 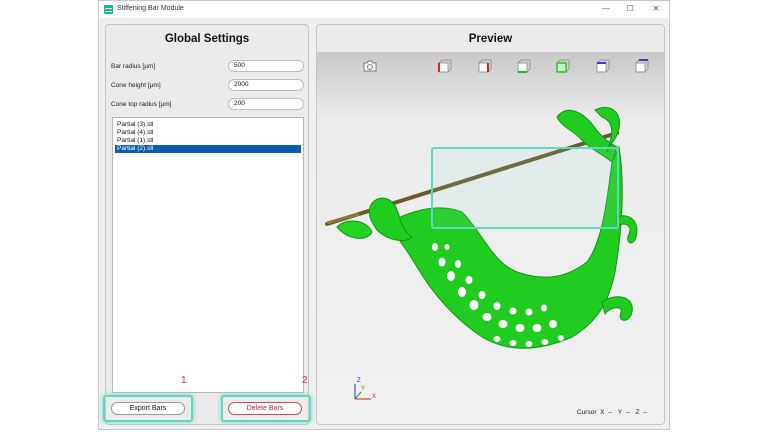 I want to click on left-clasp-tip, so click(x=354, y=229).